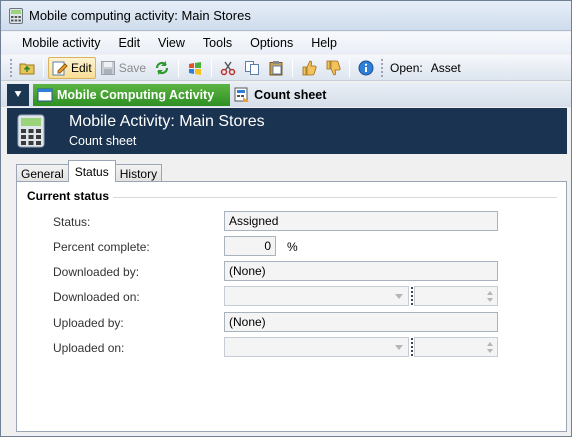 The height and width of the screenshot is (437, 572). Describe the element at coordinates (140, 15) in the screenshot. I see `window-title: Mobile computing activity: Main Stores` at that location.